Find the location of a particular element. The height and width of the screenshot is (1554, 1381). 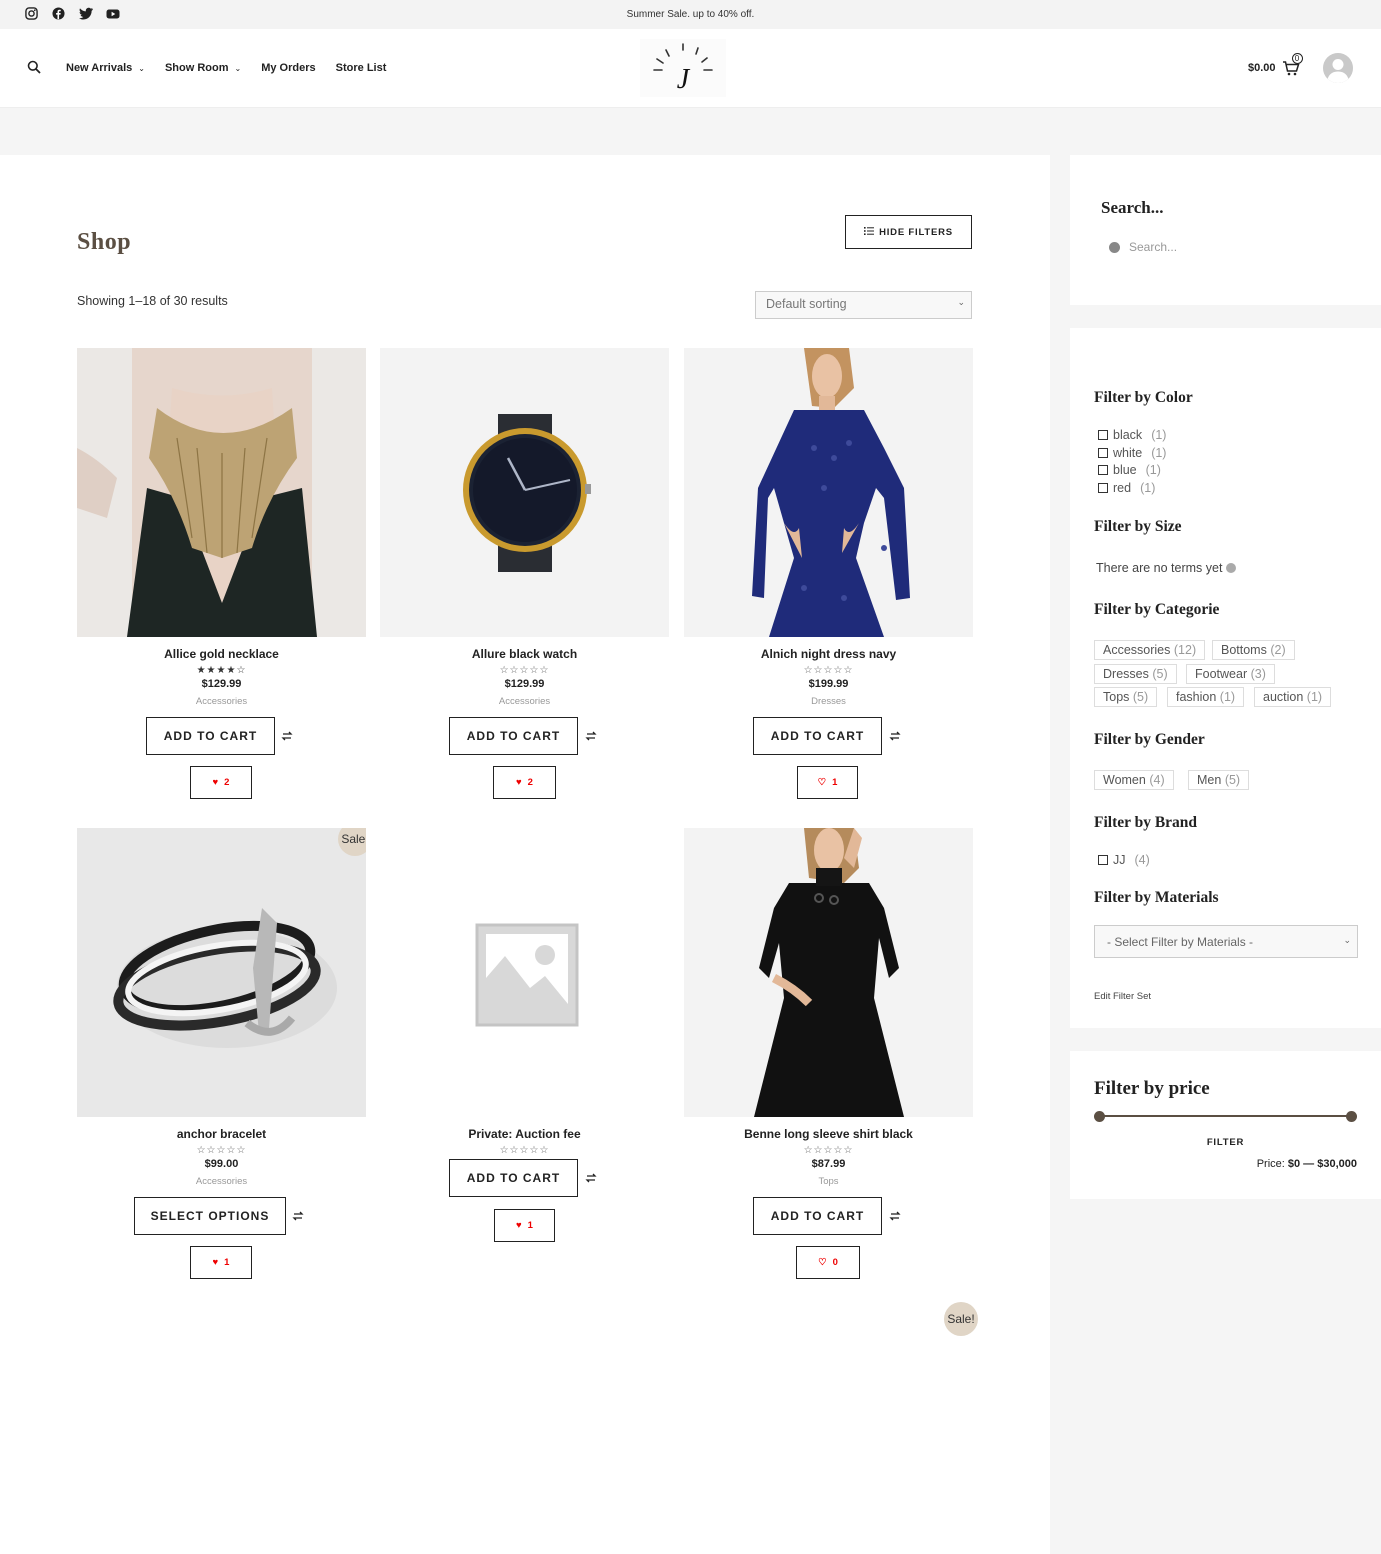

product-name: Allure black watch is located at coordinates (524, 654).